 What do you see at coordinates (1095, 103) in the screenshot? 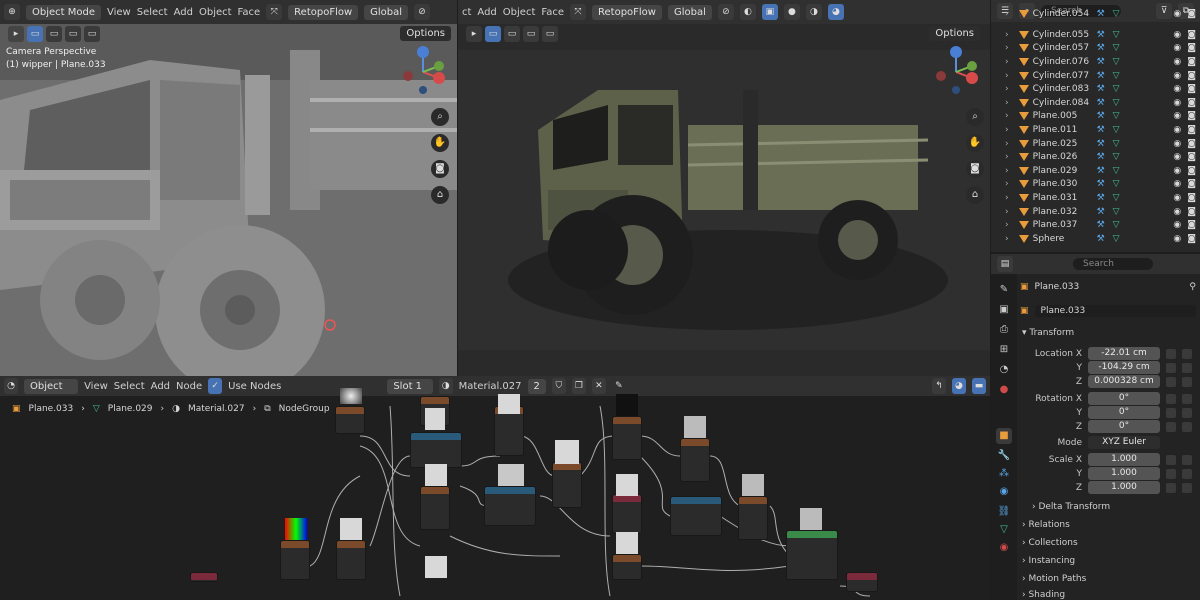
I see `outliner-item: › Cylinder.084 ⚒ ▽ ◉ ◙` at bounding box center [1095, 103].